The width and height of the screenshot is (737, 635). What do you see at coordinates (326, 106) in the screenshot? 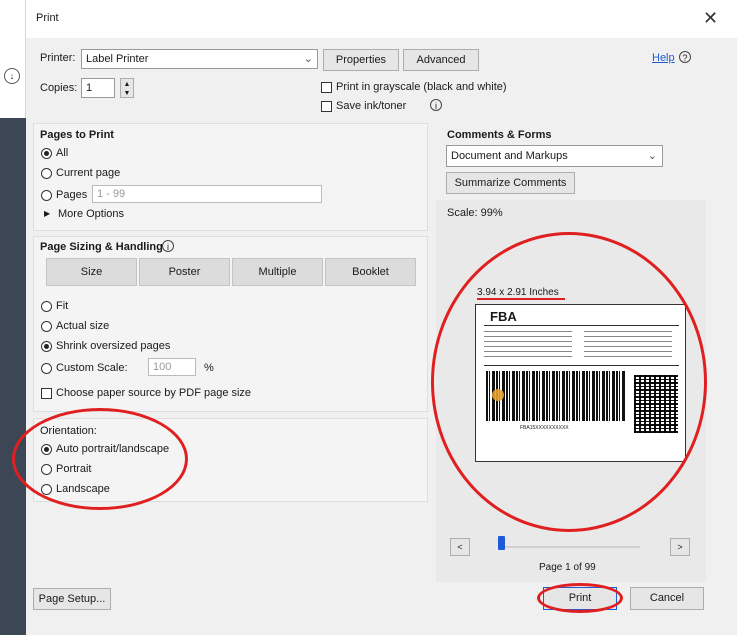
I see `save-ink-checkbox` at bounding box center [326, 106].